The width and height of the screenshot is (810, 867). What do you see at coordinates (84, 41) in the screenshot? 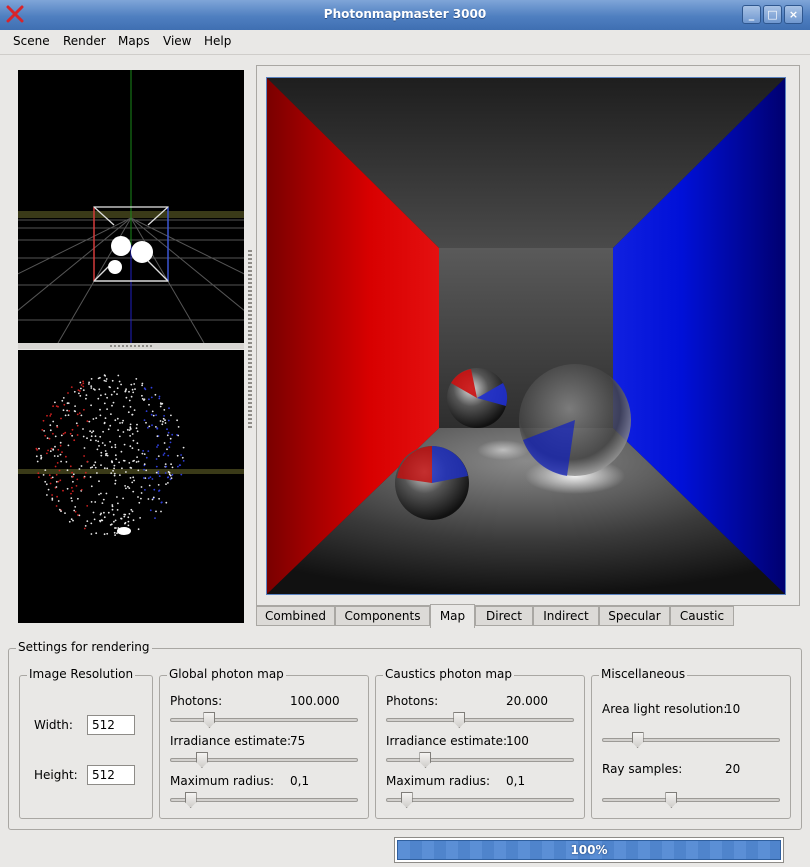
I see `menu-render: Render` at bounding box center [84, 41].